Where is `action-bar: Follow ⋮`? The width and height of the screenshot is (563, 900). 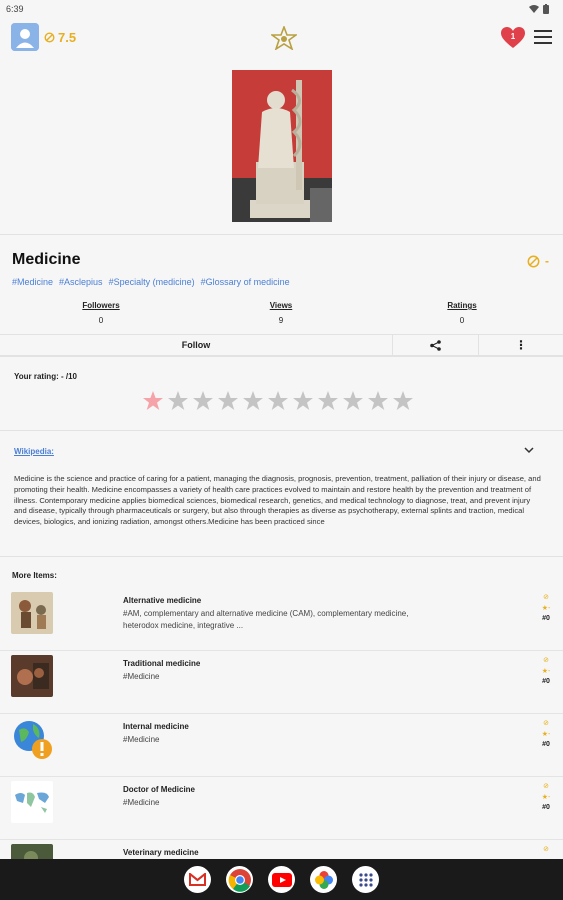
action-bar: Follow ⋮ is located at coordinates (281, 345).